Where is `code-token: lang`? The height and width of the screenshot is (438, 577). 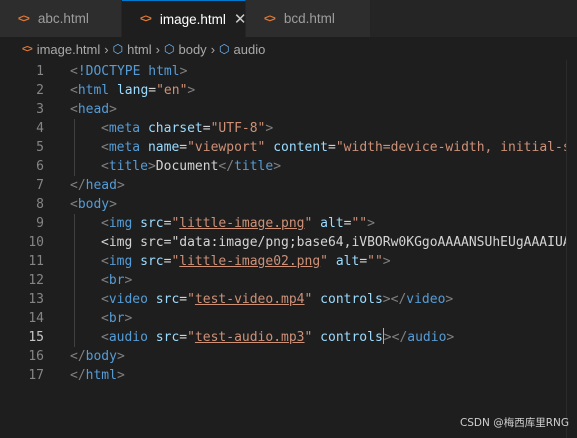
code-token: lang is located at coordinates (132, 90).